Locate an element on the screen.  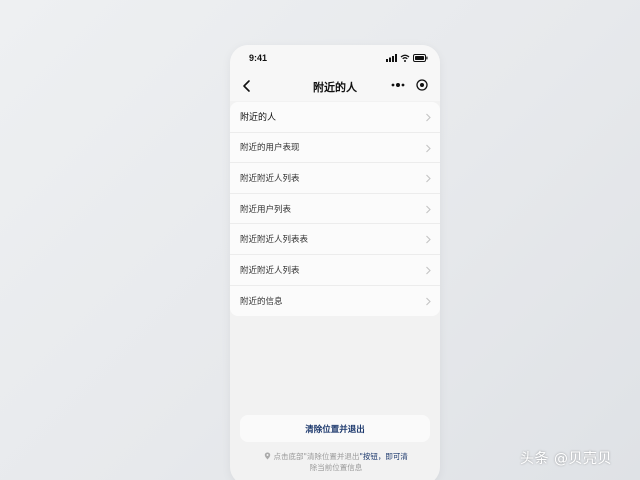
target-icon is located at coordinates (422, 85).